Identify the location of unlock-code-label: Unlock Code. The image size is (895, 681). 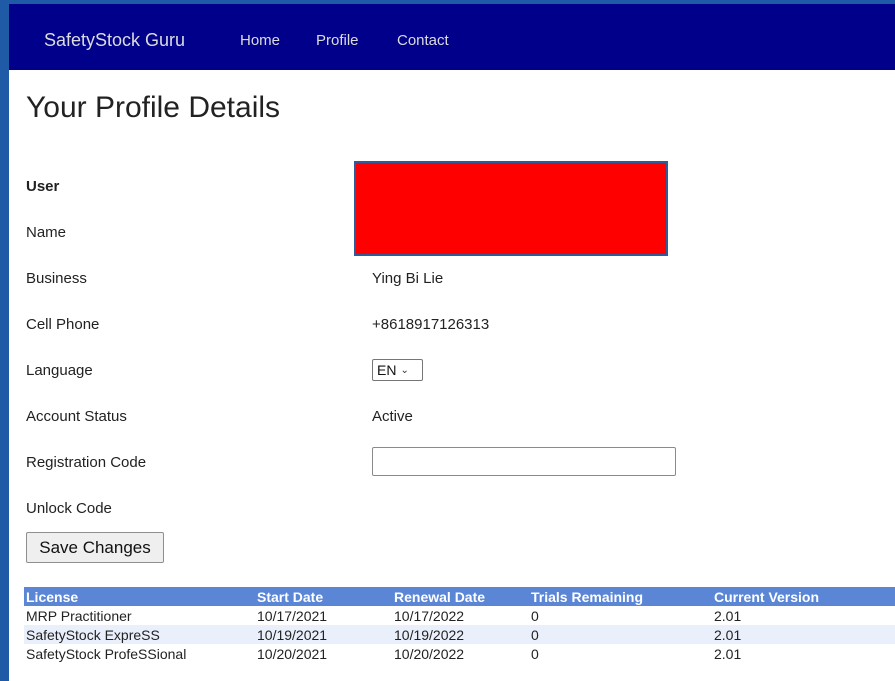
(69, 508).